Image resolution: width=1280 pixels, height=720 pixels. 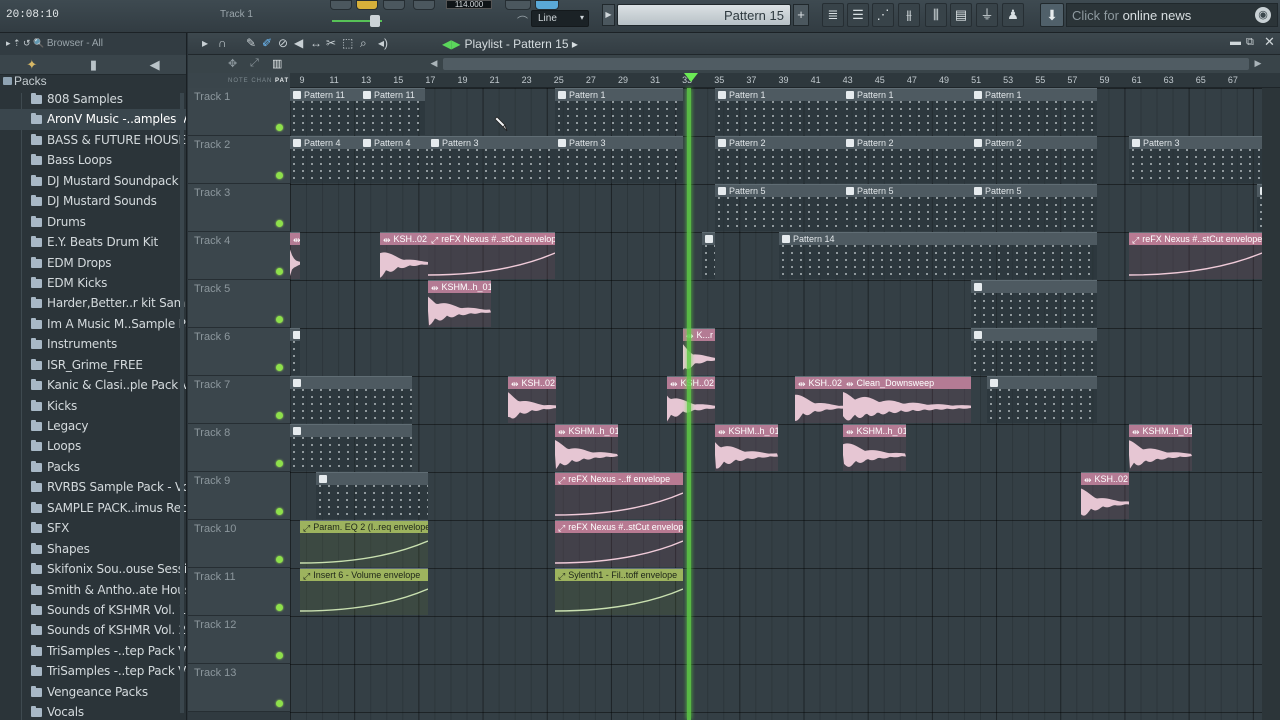 What do you see at coordinates (1013, 15) in the screenshot?
I see `mic-icon: ♟` at bounding box center [1013, 15].